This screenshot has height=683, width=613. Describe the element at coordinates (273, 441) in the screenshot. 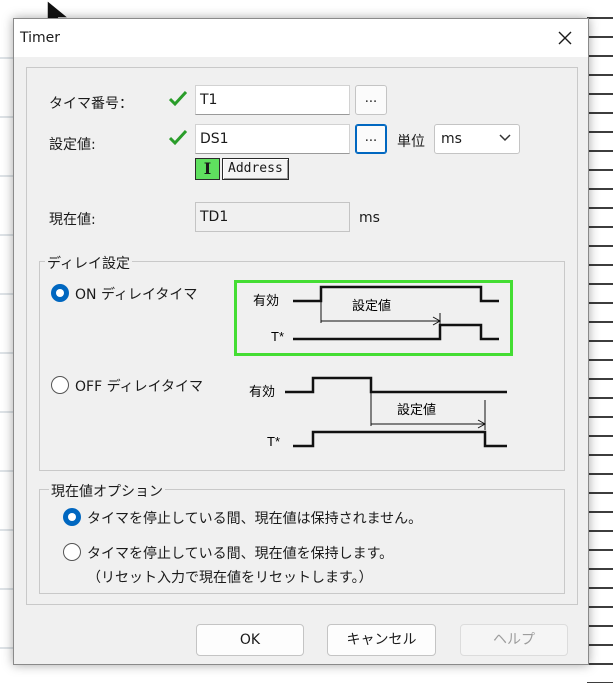

I see `off-diagram-output-label: T*` at that location.